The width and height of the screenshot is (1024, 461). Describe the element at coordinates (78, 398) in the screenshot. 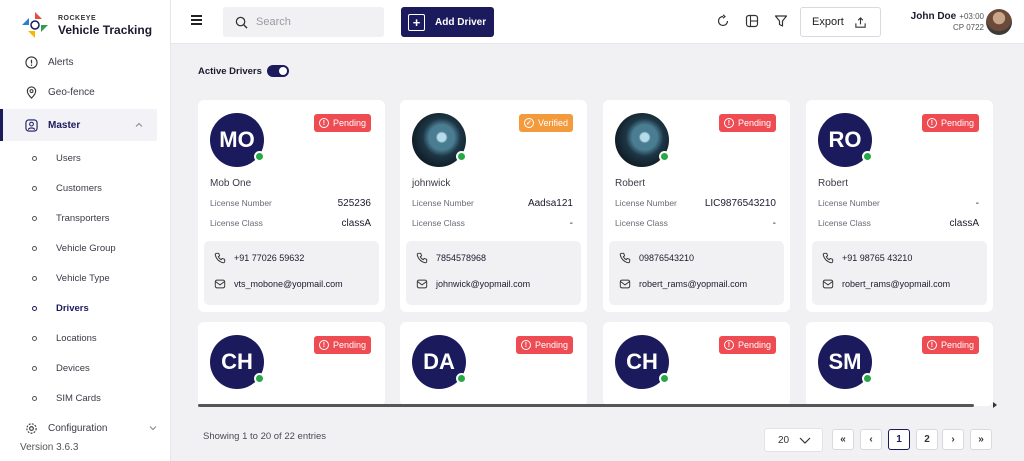

I see `sidebar-subitem-label: SIM Cards` at that location.